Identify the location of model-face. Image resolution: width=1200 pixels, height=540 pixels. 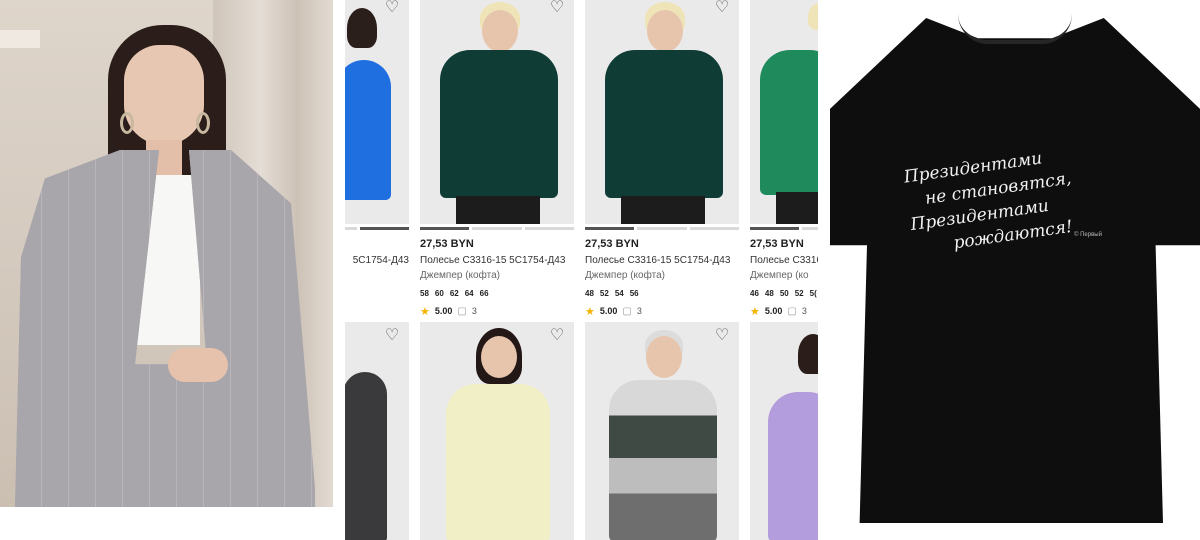
(164, 95).